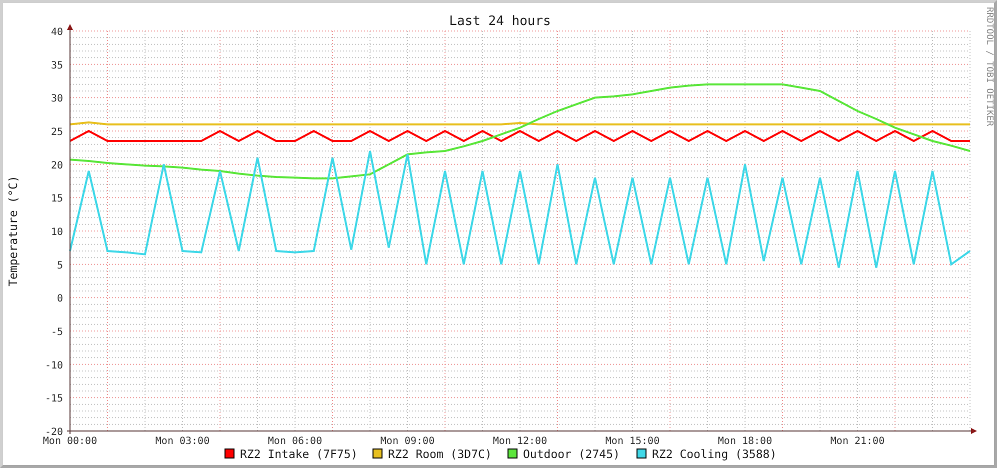 Image resolution: width=997 pixels, height=468 pixels. Describe the element at coordinates (70, 441) in the screenshot. I see `x-tick-label: Mon 00:00` at that location.